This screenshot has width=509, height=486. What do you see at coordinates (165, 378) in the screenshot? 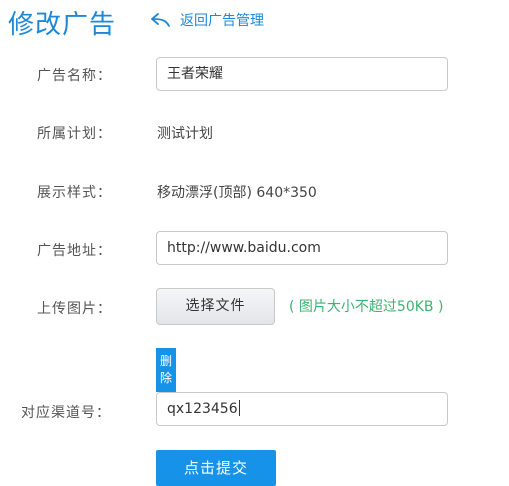
I see `delete-char-2: 除` at bounding box center [165, 378].